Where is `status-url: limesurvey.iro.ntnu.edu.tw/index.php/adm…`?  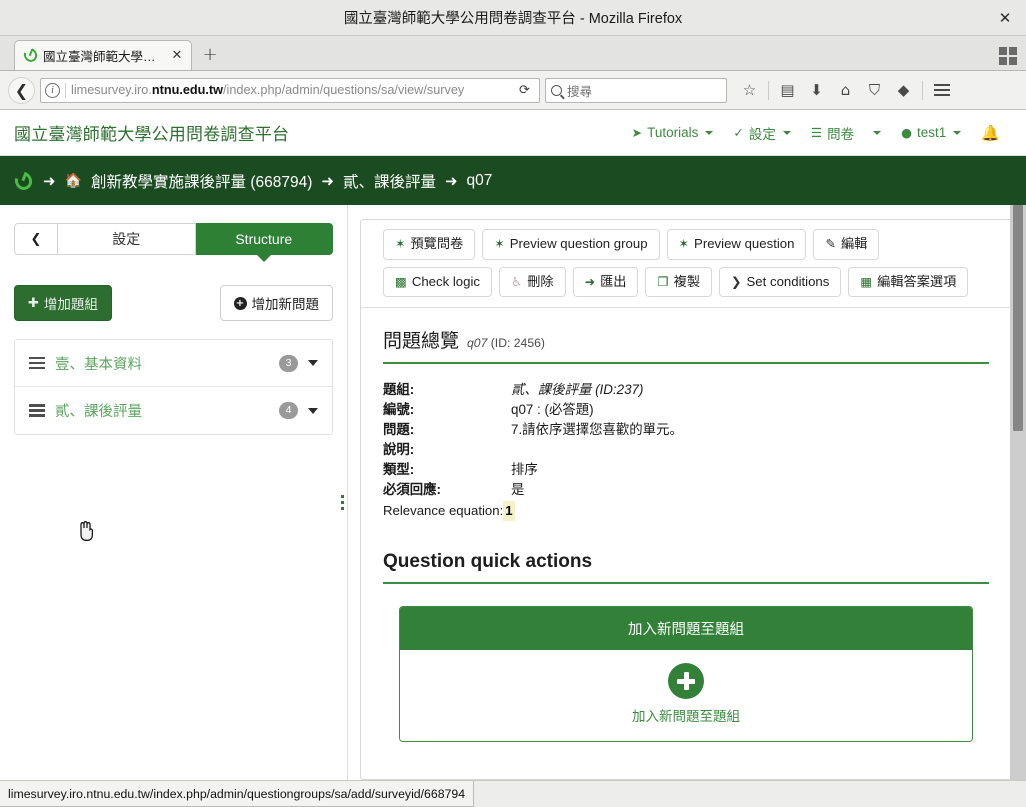
status-url: limesurvey.iro.ntnu.edu.tw/index.php/adm… is located at coordinates (237, 794).